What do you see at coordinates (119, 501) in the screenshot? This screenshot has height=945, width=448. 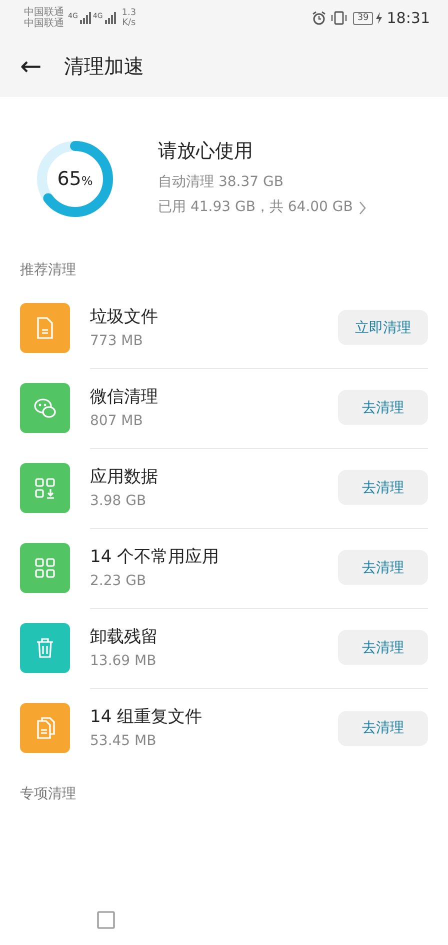 I see `item-size: 3.98 GB` at bounding box center [119, 501].